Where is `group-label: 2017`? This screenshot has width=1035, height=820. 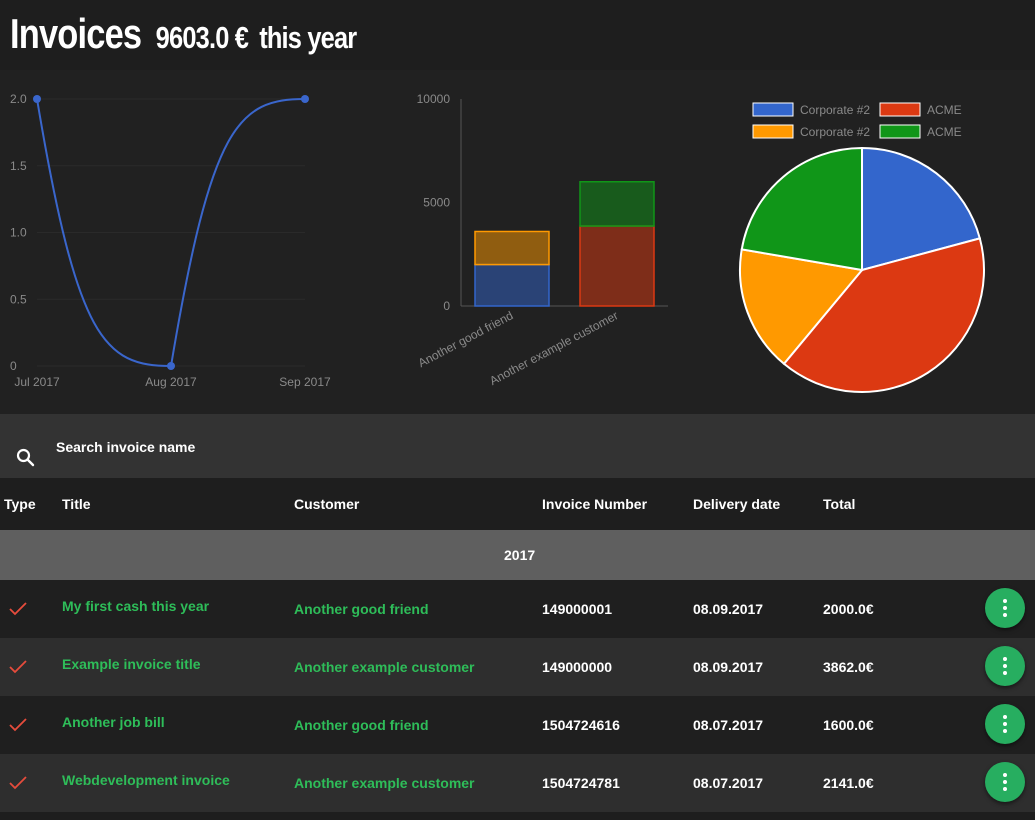 group-label: 2017 is located at coordinates (520, 555).